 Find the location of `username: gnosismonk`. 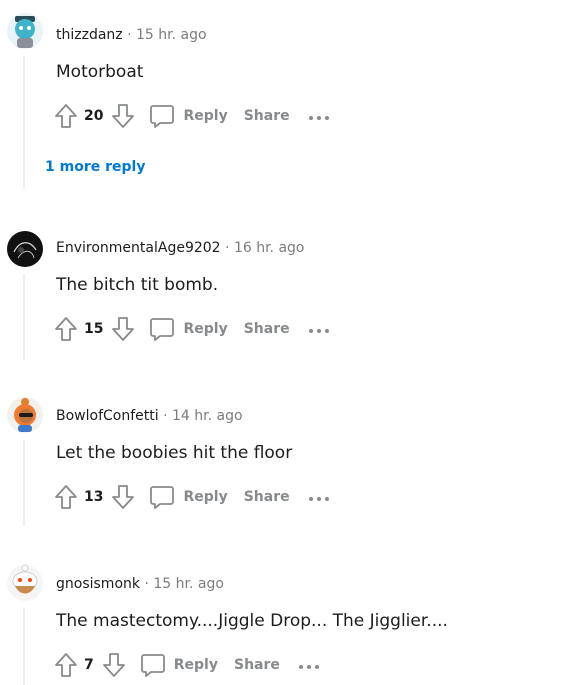

username: gnosismonk is located at coordinates (98, 584).